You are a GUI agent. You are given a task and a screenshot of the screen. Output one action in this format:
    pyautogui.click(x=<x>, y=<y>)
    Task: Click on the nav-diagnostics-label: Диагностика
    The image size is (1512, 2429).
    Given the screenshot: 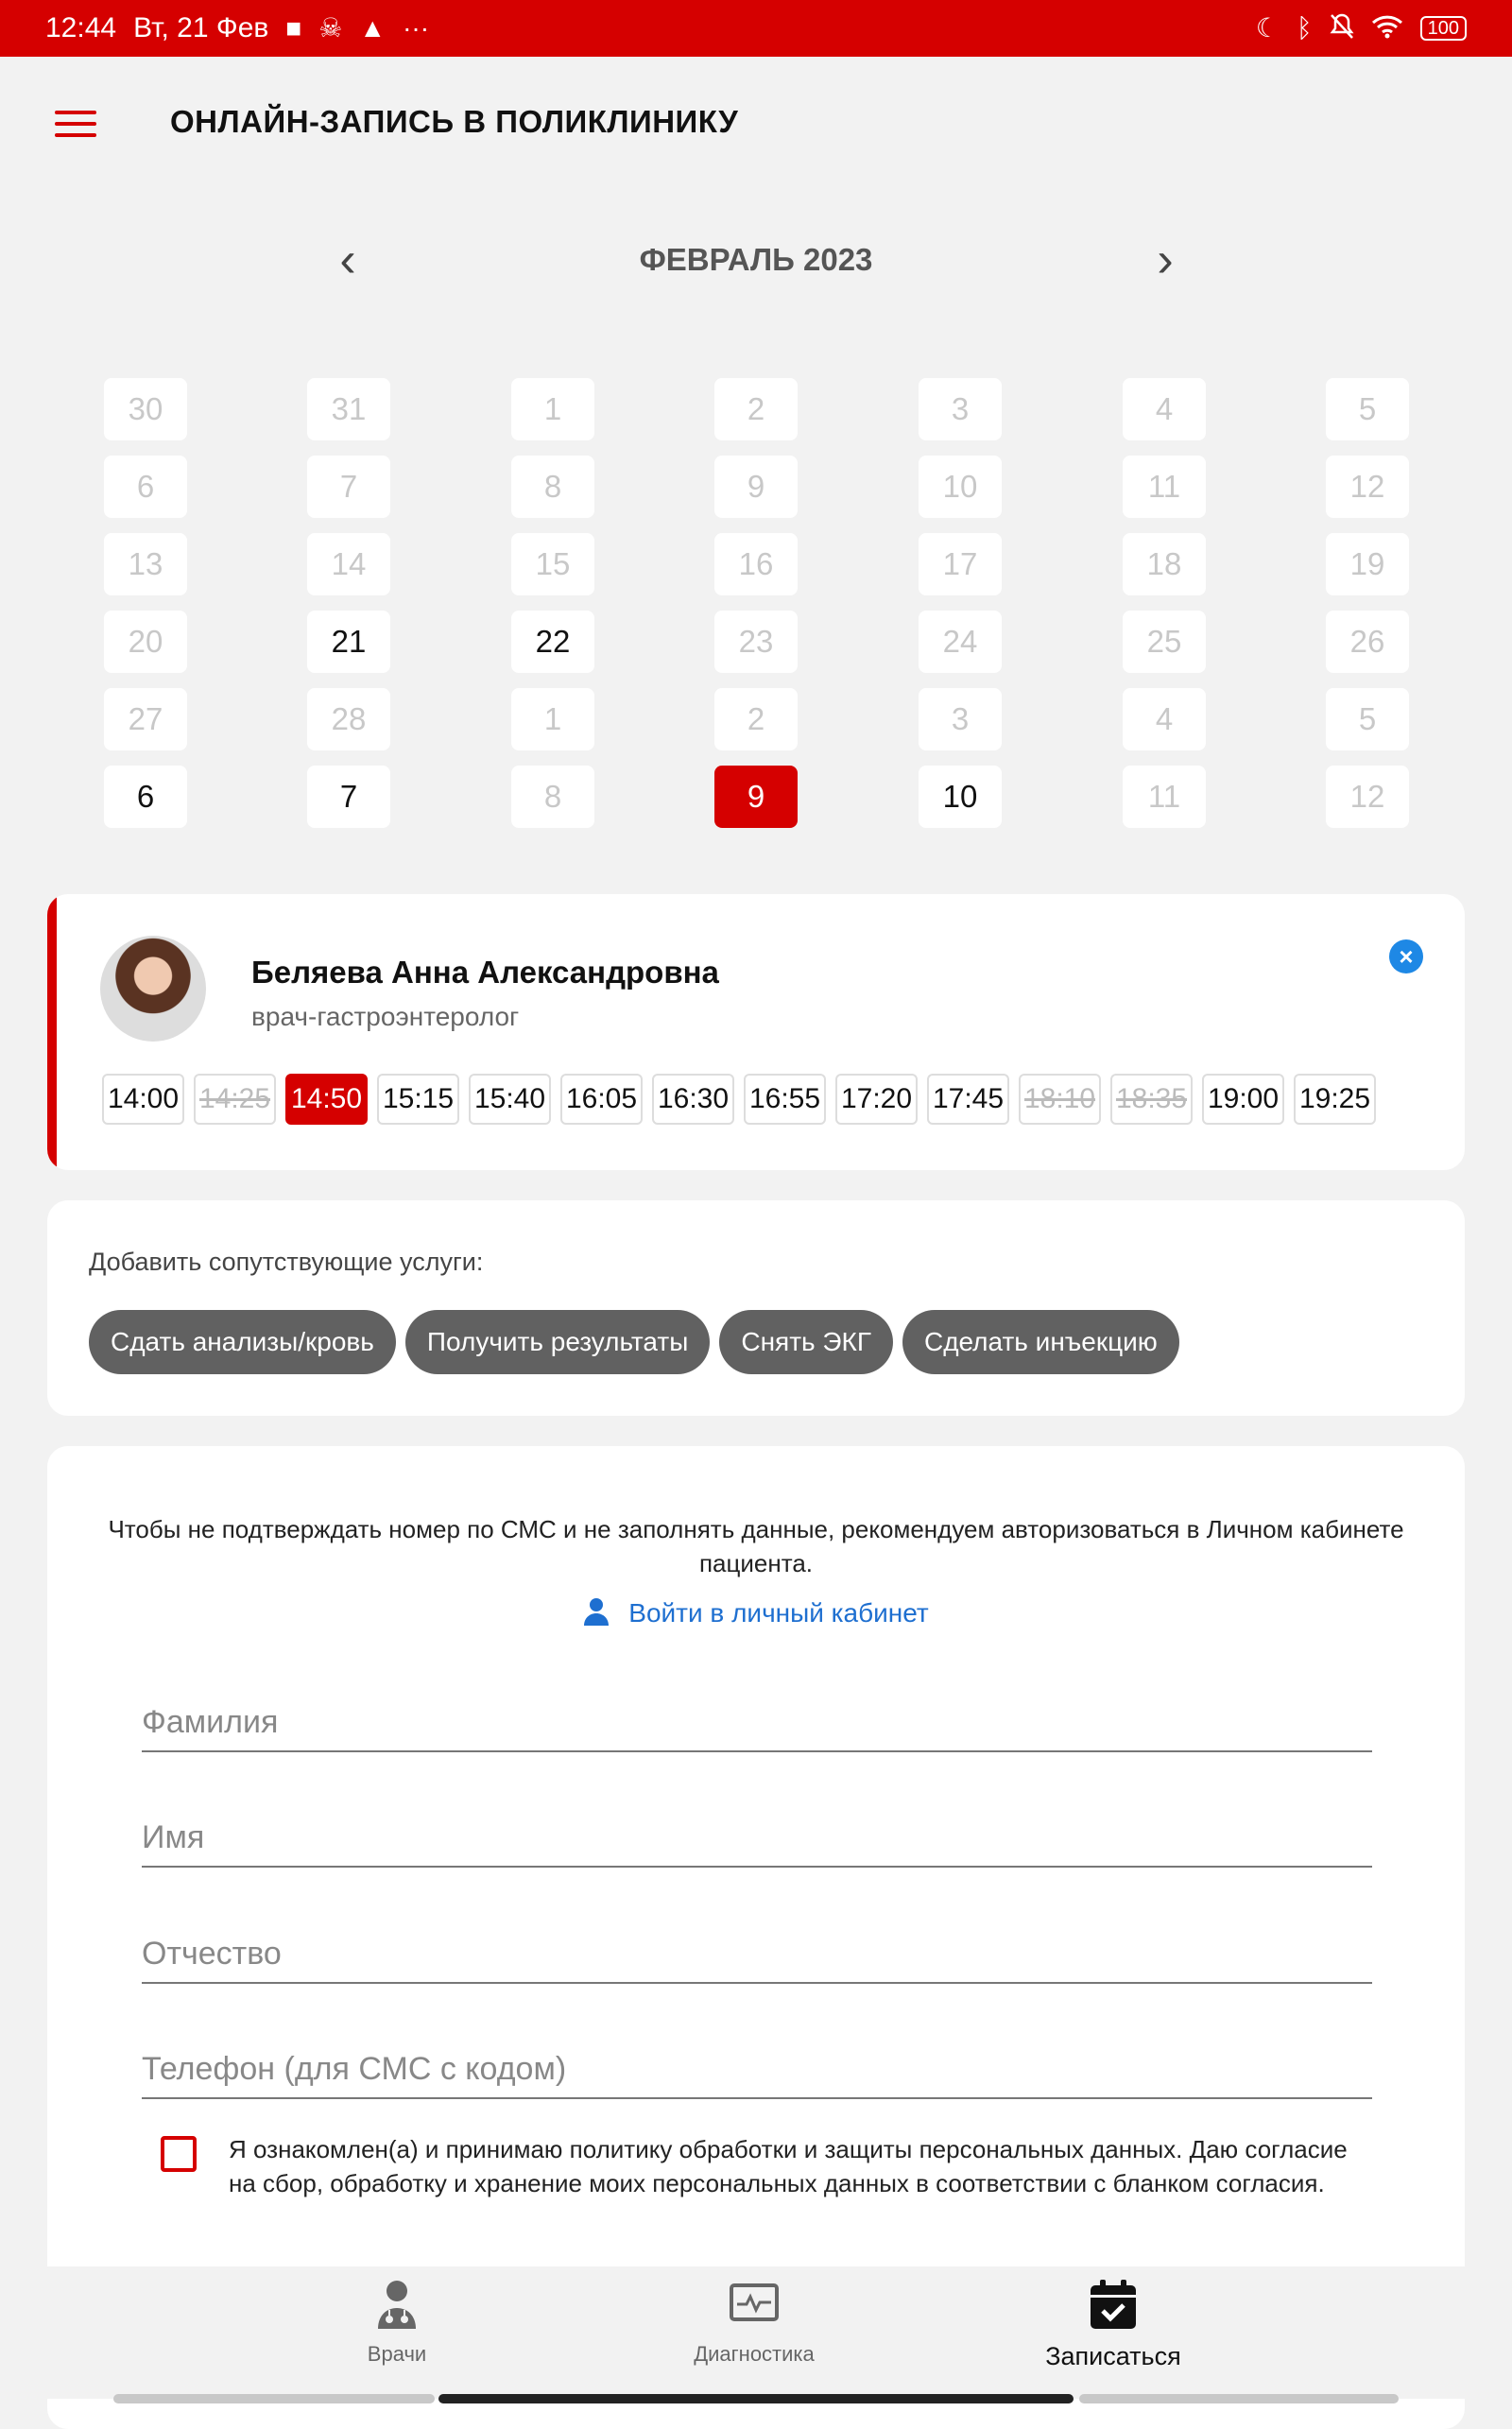 What is the action you would take?
    pyautogui.click(x=754, y=2354)
    